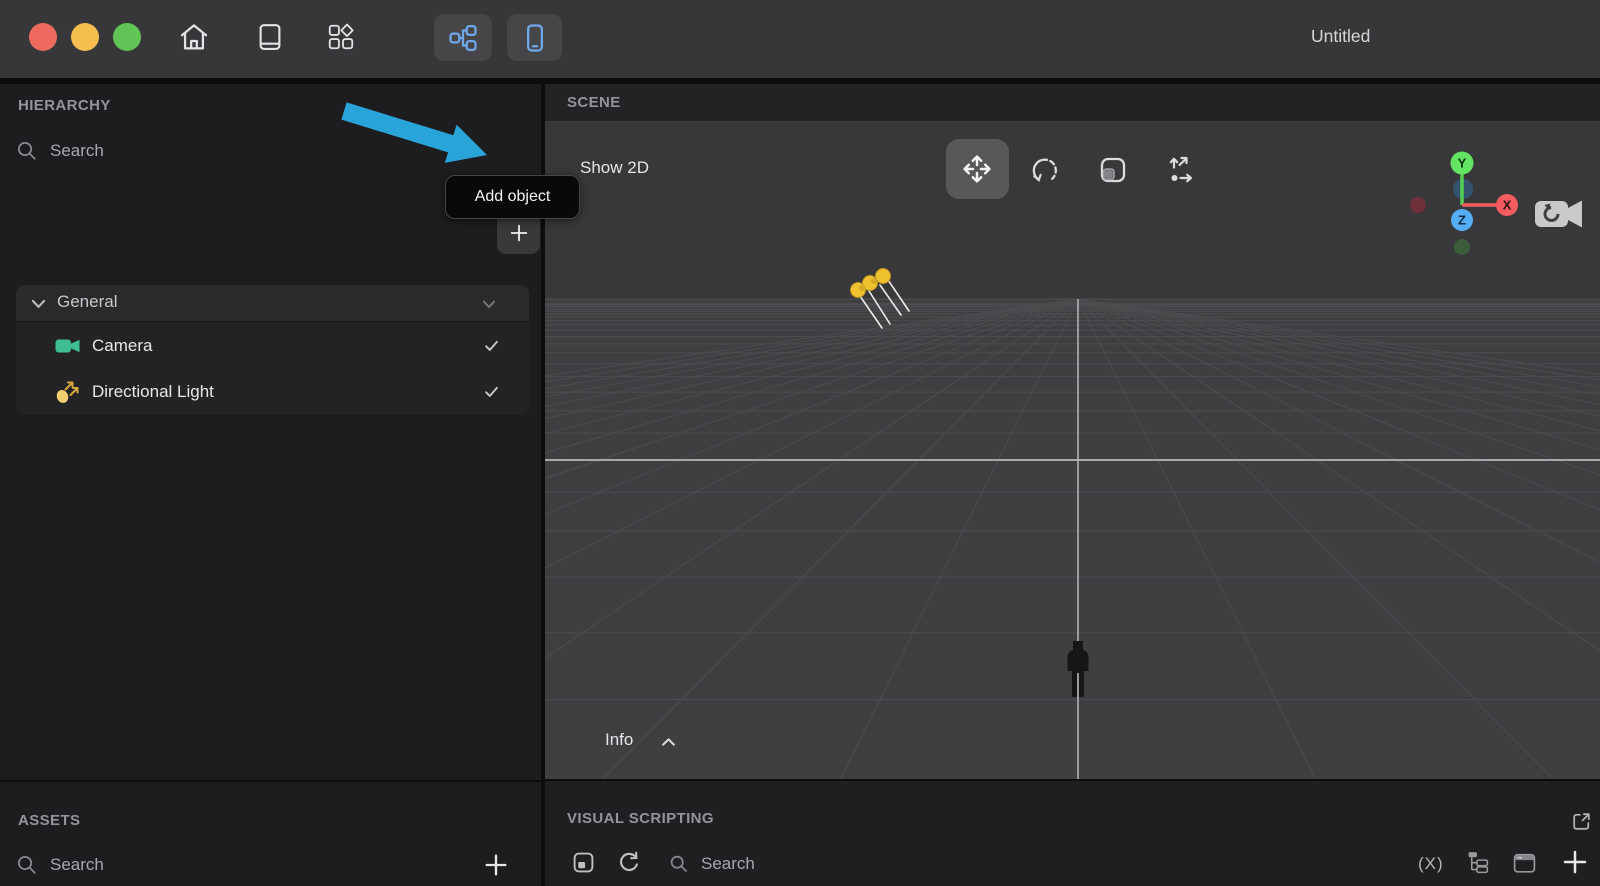 Image resolution: width=1600 pixels, height=886 pixels. I want to click on move-tool-button, so click(977, 169).